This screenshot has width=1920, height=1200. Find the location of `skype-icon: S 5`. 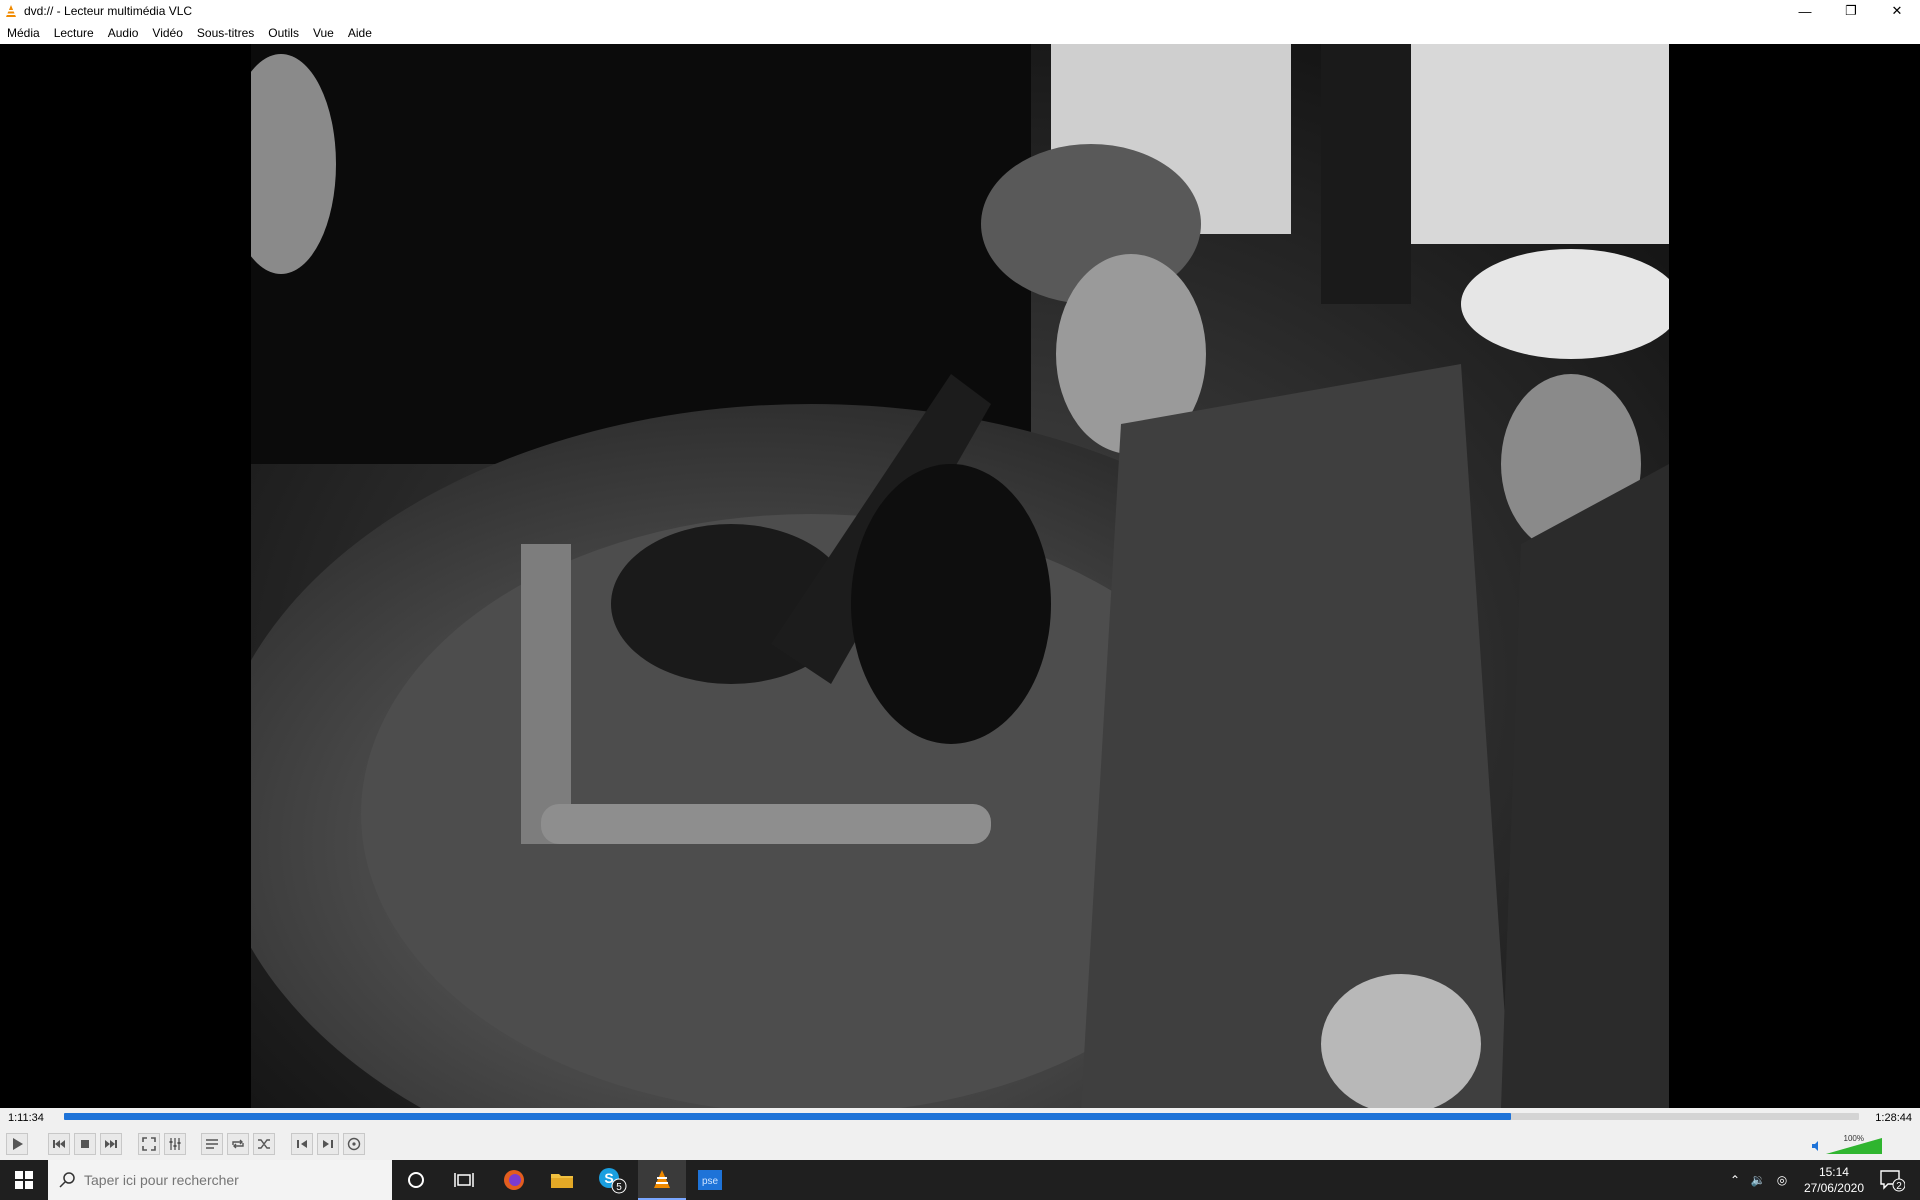

skype-icon: S 5 is located at coordinates (613, 1181).